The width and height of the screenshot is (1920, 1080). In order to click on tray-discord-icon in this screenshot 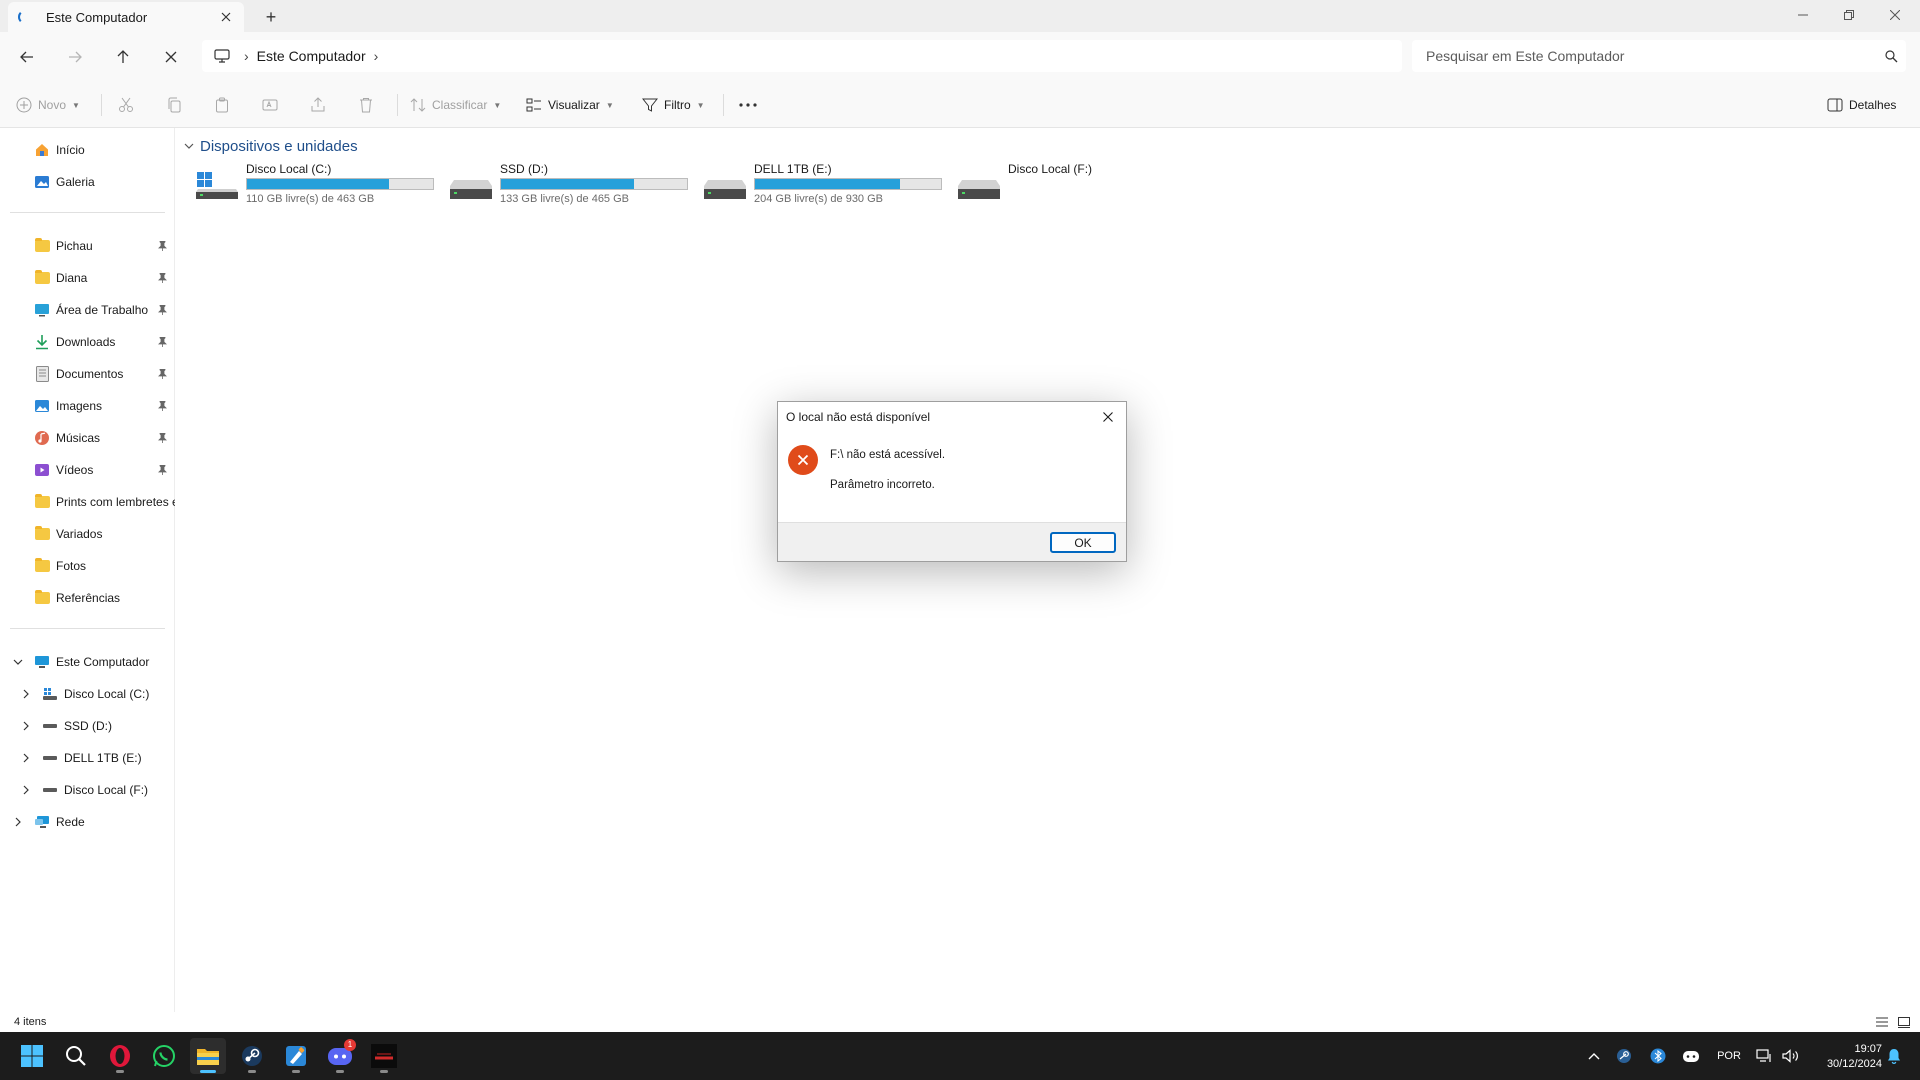, I will do `click(1691, 1056)`.